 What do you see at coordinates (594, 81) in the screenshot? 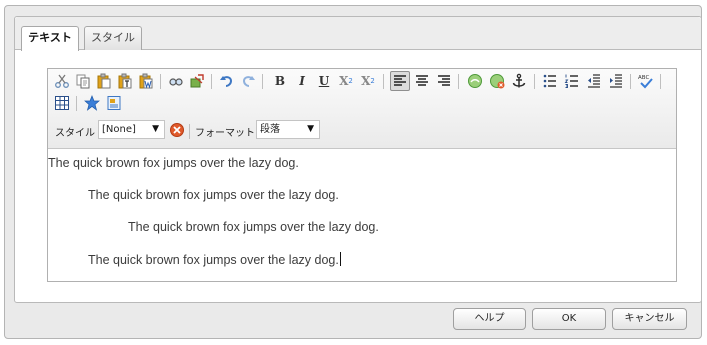
I see `outdent-icon` at bounding box center [594, 81].